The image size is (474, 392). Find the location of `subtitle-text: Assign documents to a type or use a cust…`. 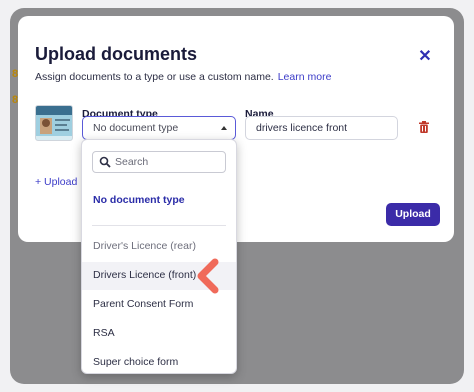

subtitle-text: Assign documents to a type or use a cust… is located at coordinates (154, 77).